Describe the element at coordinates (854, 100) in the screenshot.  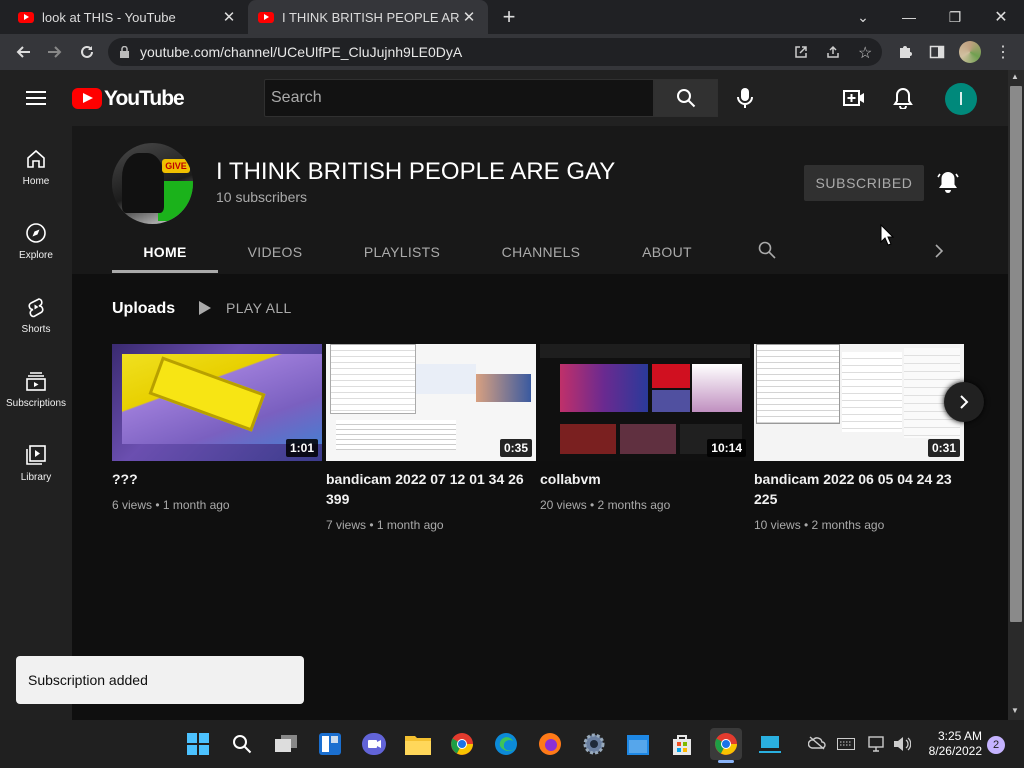
I see `create-video-icon` at that location.